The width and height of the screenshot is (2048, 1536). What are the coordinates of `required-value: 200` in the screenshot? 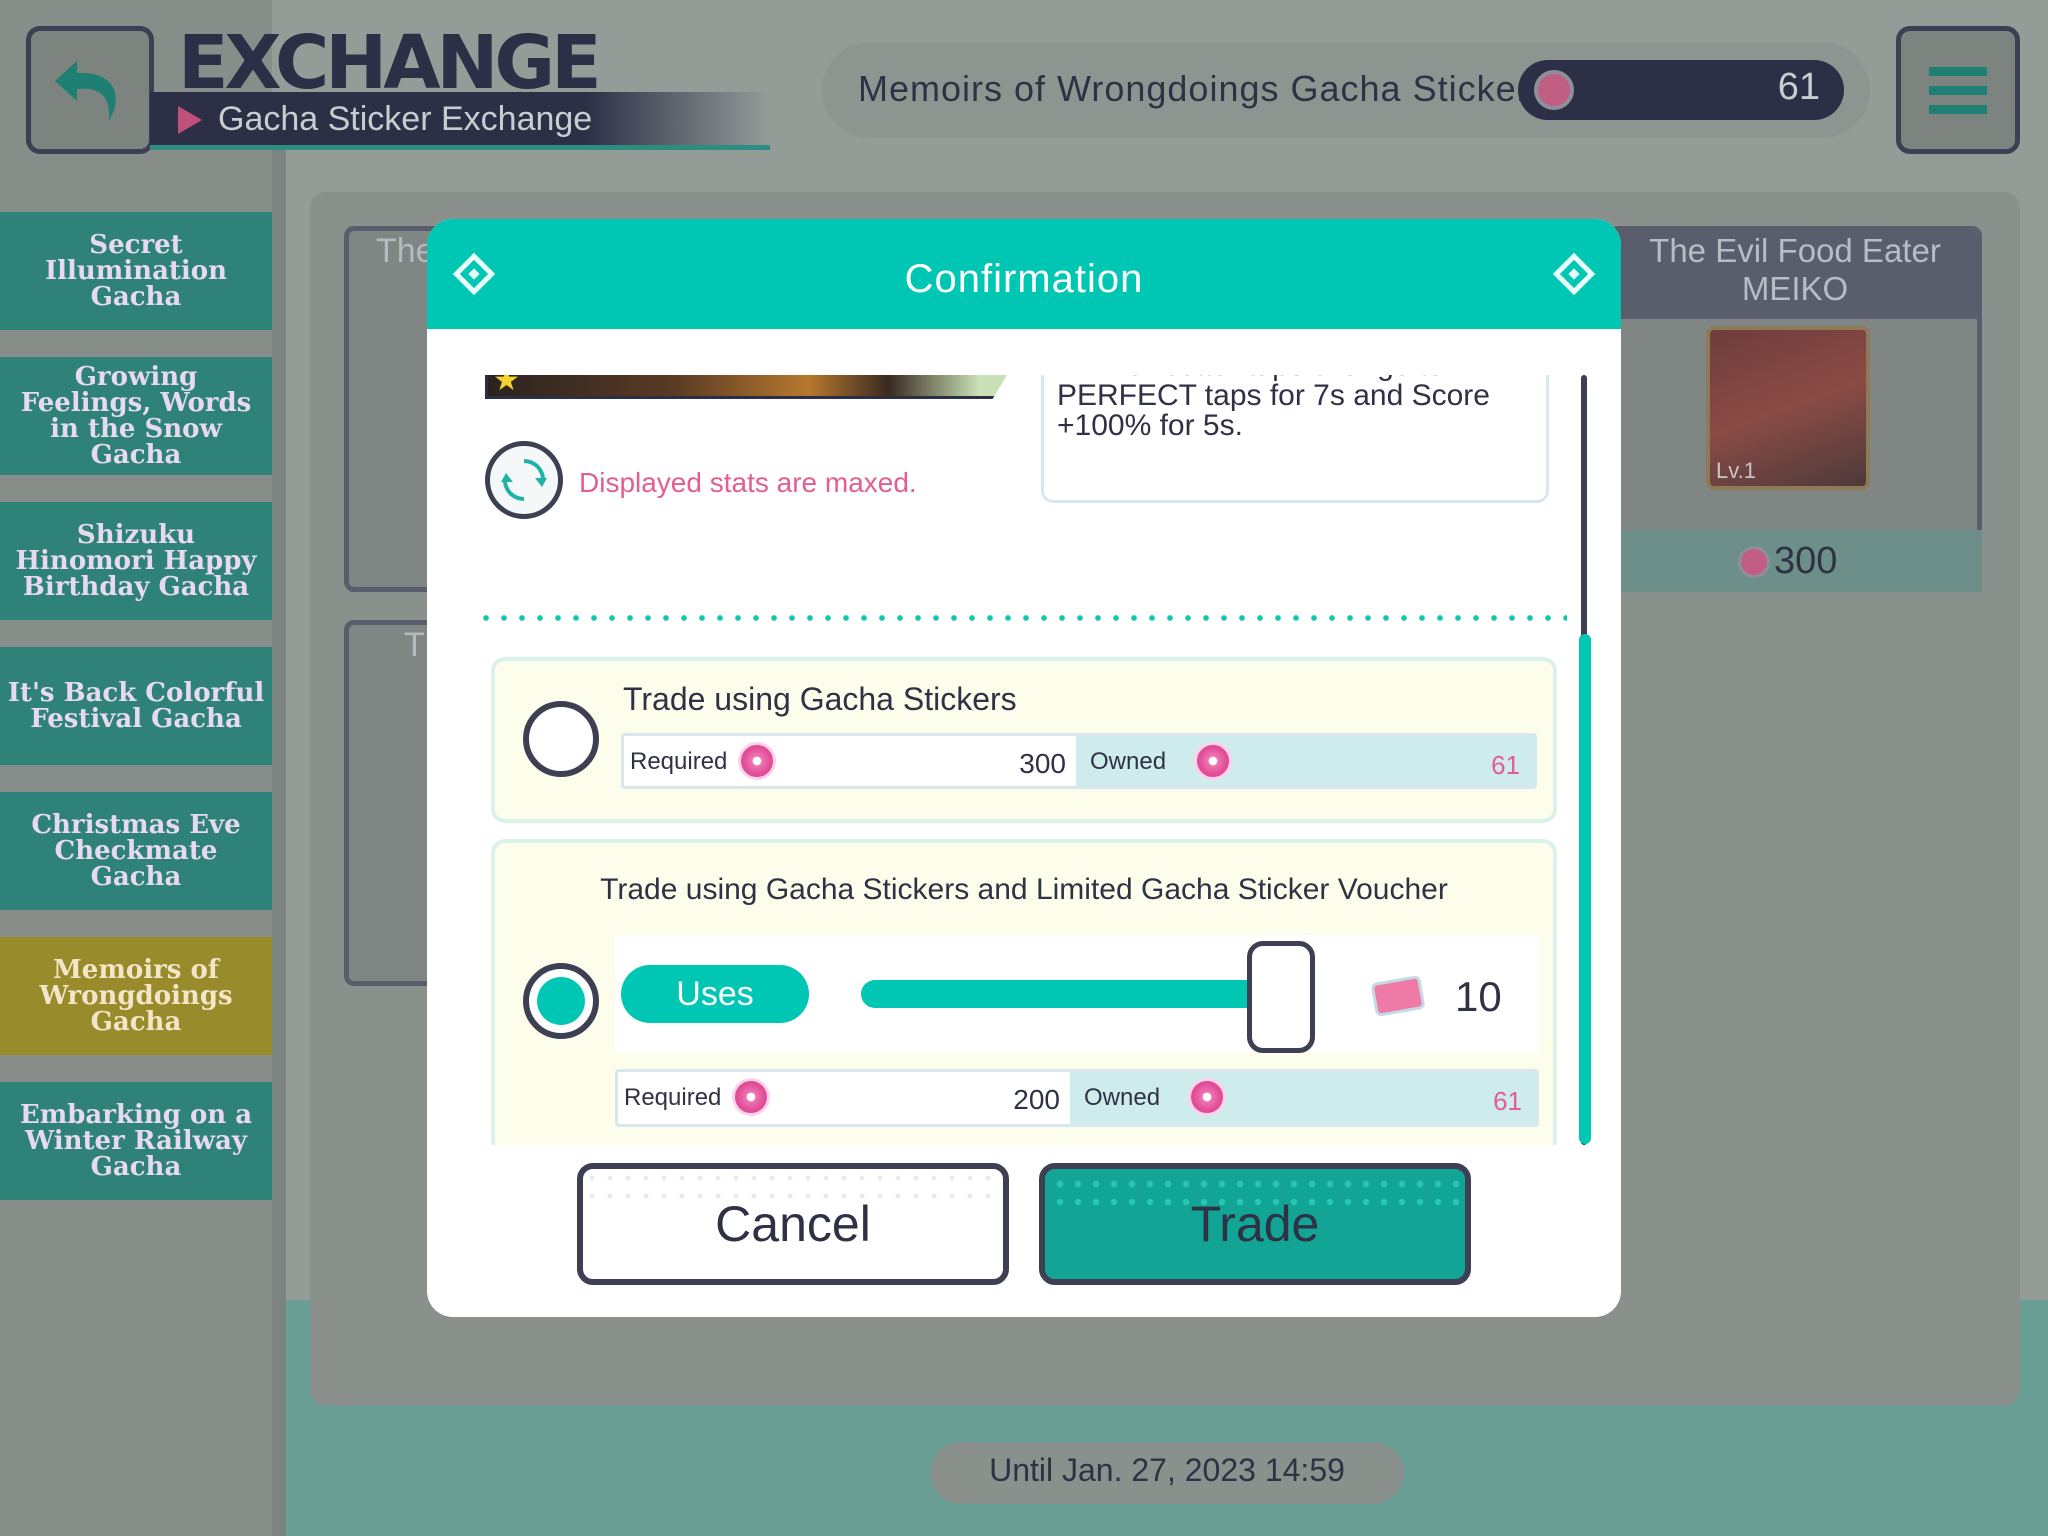 It's located at (1036, 1099).